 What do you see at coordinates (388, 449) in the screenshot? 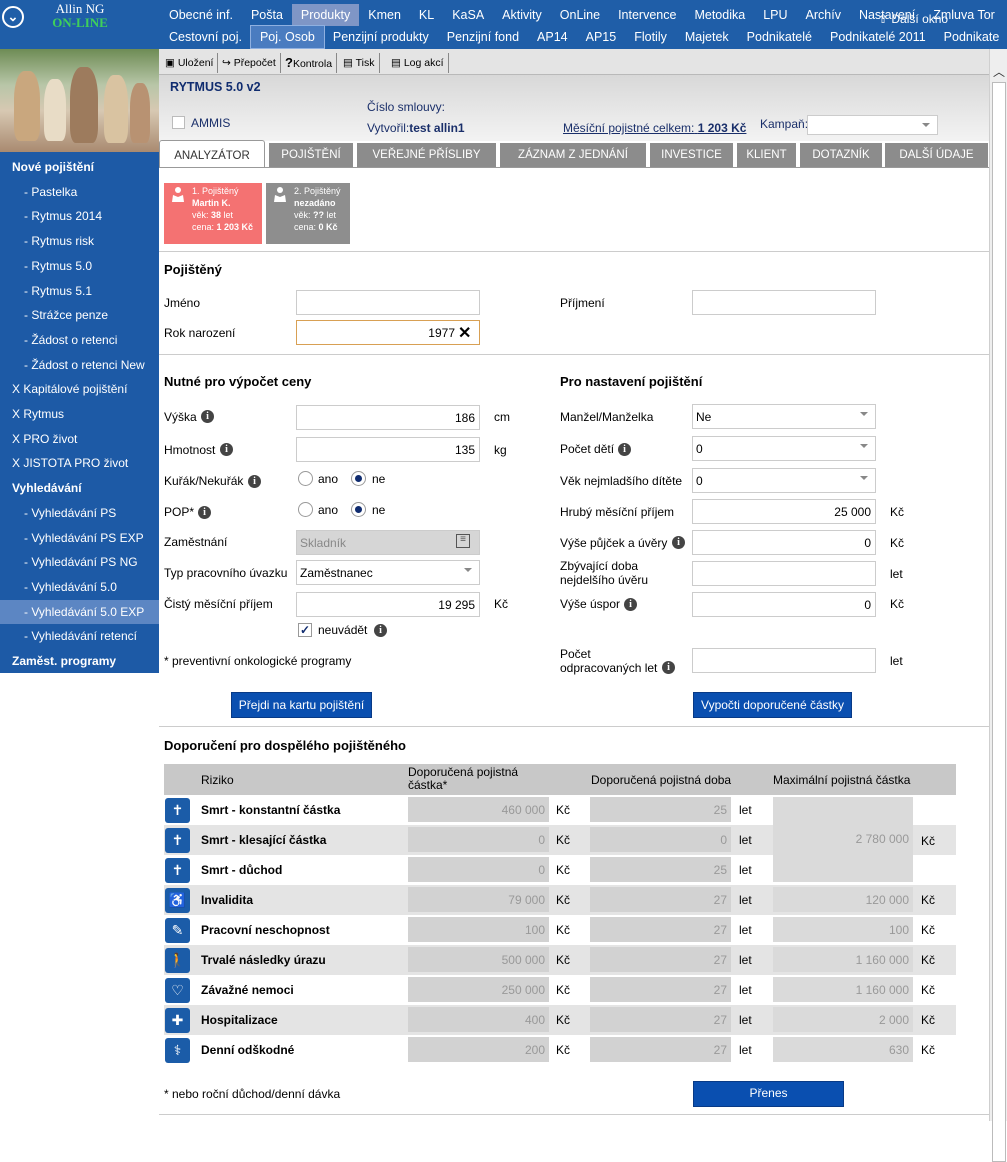
I see `weight-input: 135` at bounding box center [388, 449].